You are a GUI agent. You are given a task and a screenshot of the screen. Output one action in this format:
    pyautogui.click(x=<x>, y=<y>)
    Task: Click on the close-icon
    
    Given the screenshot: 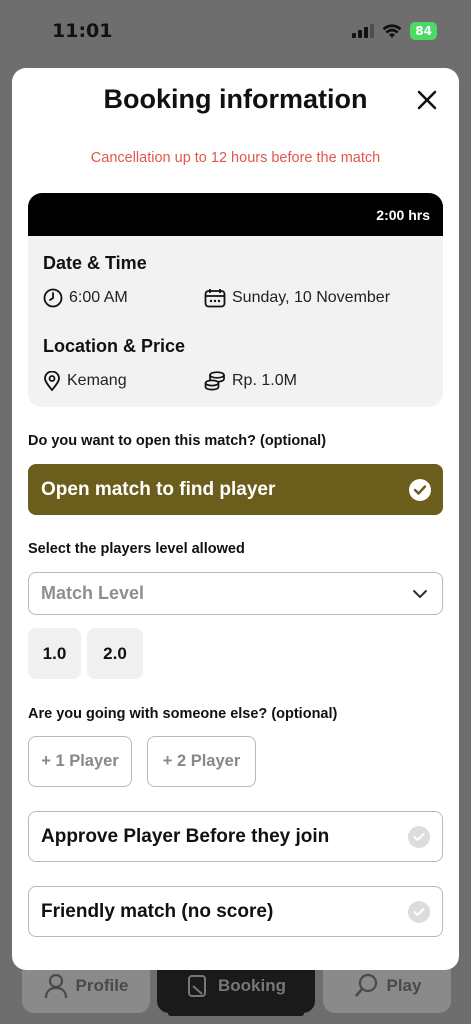 What is the action you would take?
    pyautogui.click(x=427, y=100)
    